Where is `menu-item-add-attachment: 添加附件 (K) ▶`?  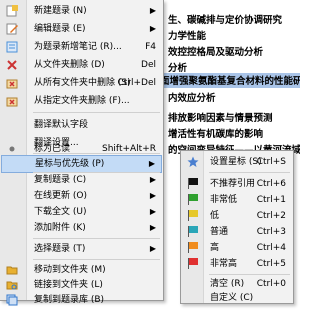
menu-item-add-attachment: 添加附件 (K) ▶ is located at coordinates (81, 228).